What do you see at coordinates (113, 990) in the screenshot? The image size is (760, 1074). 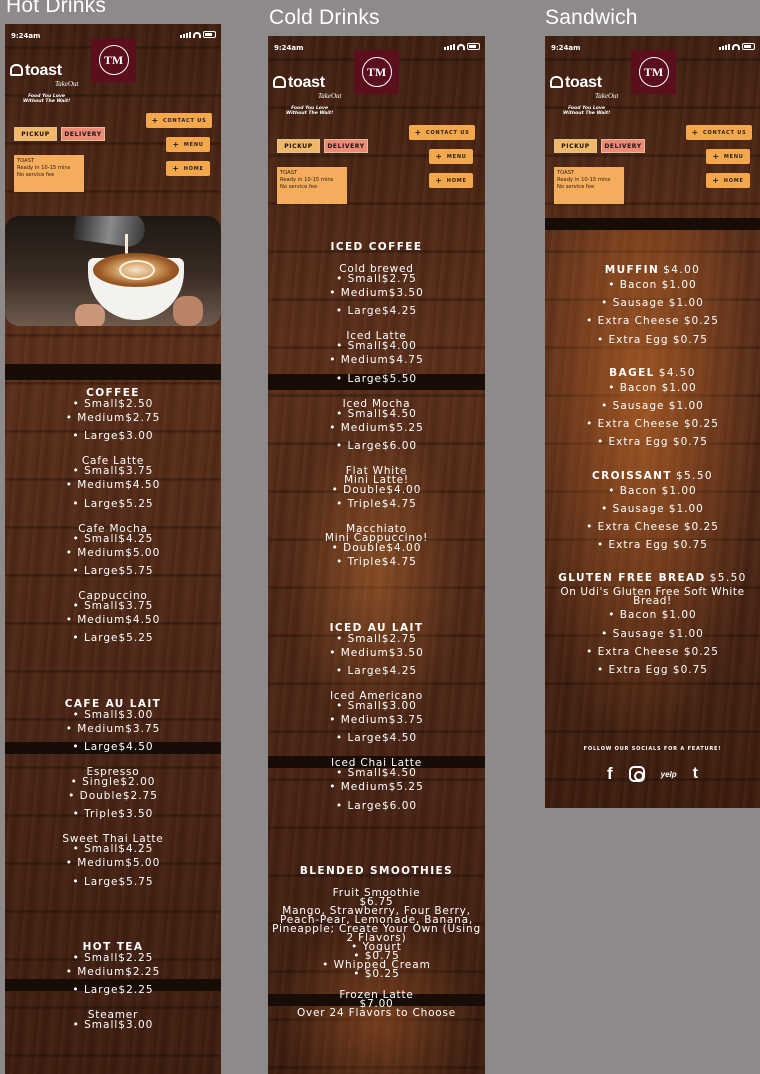 I see `menu-item-option: • Large$2.25` at bounding box center [113, 990].